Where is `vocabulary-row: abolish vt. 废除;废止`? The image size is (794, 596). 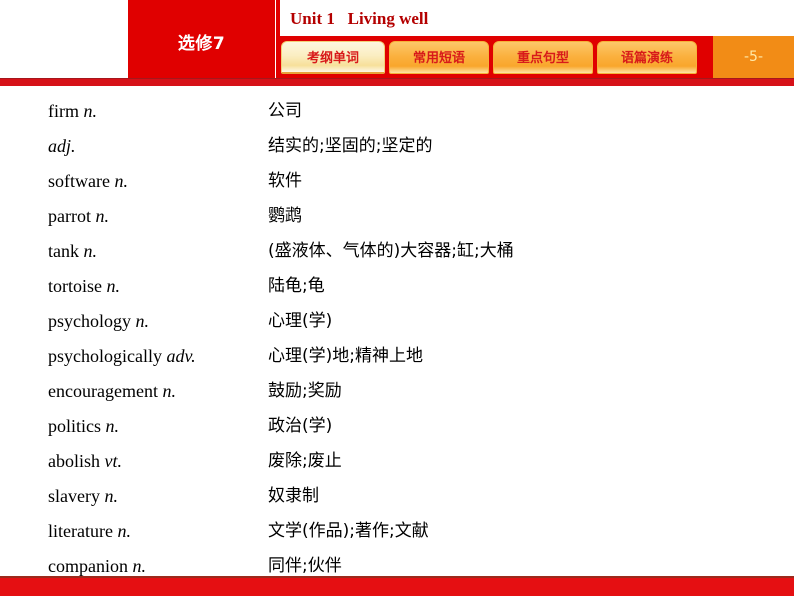 vocabulary-row: abolish vt. 废除;废止 is located at coordinates (397, 461).